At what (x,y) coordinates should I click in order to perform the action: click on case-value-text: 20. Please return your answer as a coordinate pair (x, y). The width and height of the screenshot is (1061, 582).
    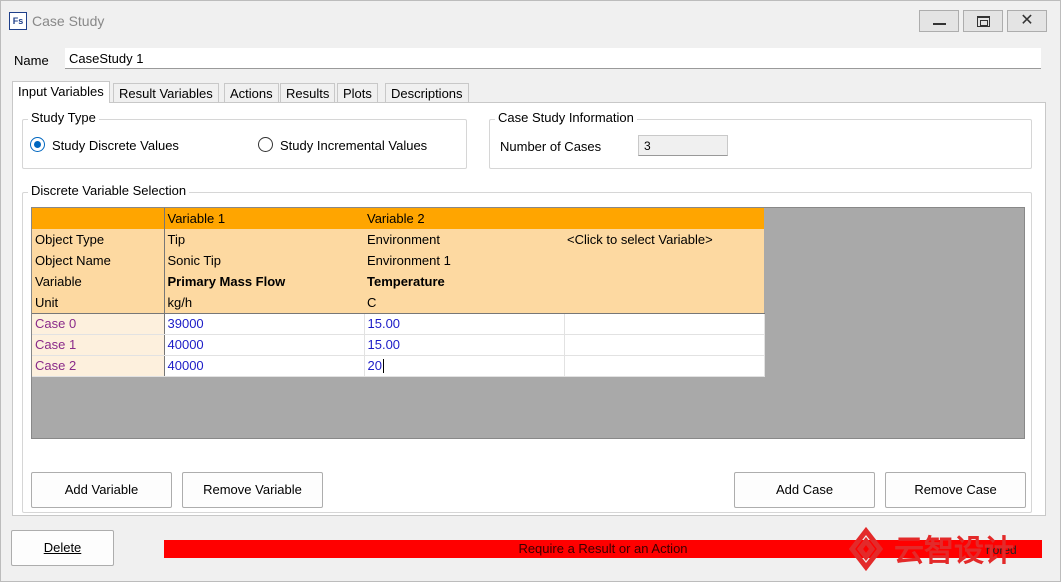
    Looking at the image, I should click on (374, 365).